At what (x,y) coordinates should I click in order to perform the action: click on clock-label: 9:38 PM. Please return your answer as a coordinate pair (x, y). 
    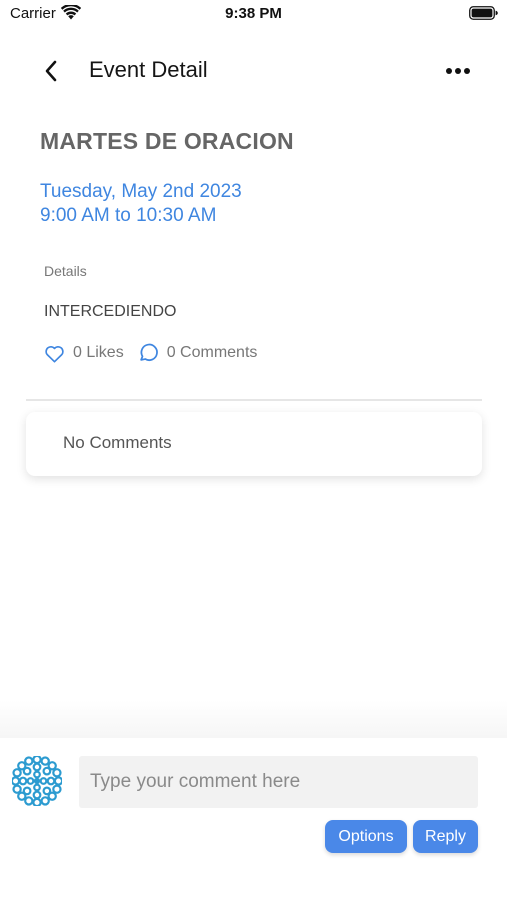
    Looking at the image, I should click on (253, 13).